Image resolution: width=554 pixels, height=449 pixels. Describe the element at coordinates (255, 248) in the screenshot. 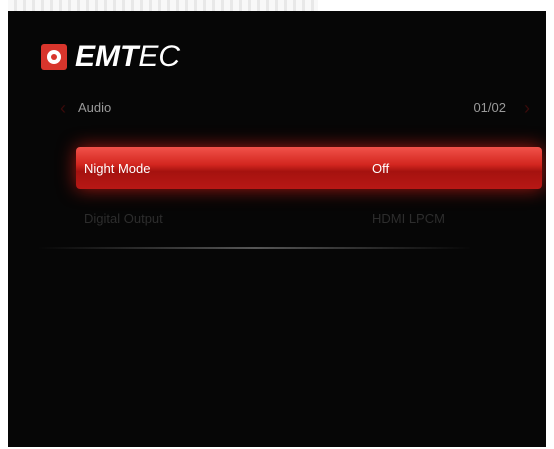

I see `menu-divider` at that location.